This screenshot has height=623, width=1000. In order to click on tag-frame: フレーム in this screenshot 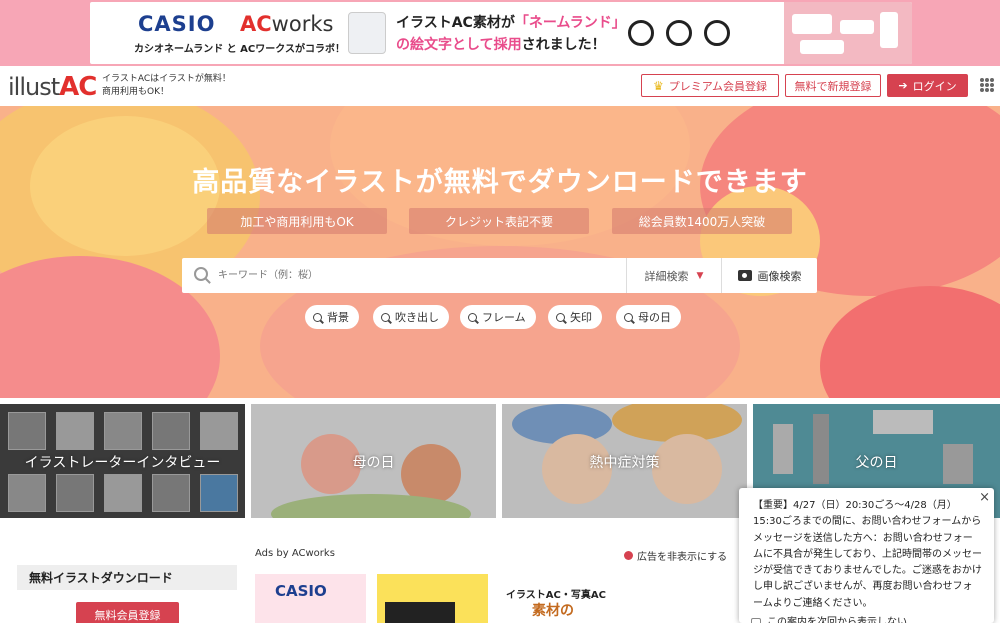, I will do `click(498, 317)`.